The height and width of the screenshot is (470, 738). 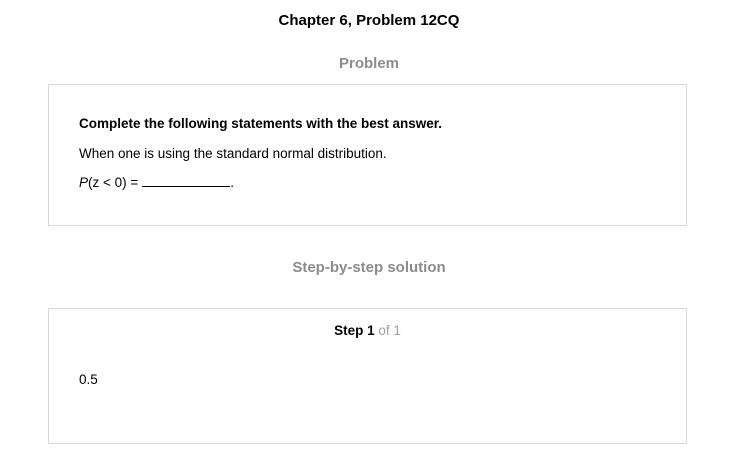 I want to click on problem-equation: P(z < 0) =., so click(x=156, y=182).